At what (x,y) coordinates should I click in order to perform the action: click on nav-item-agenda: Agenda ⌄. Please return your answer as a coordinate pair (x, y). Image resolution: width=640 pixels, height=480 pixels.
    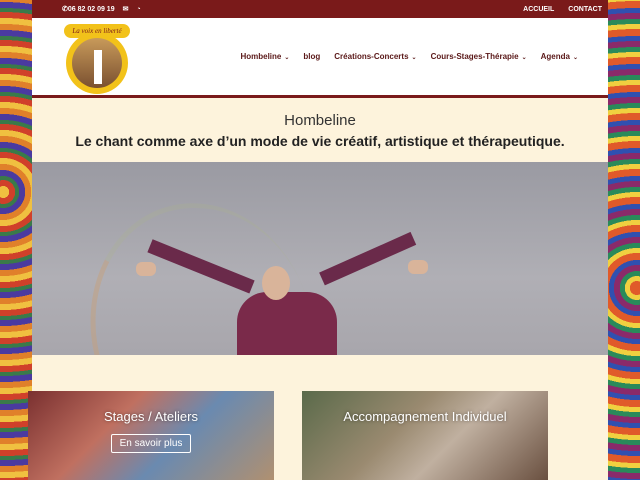
    Looking at the image, I should click on (559, 56).